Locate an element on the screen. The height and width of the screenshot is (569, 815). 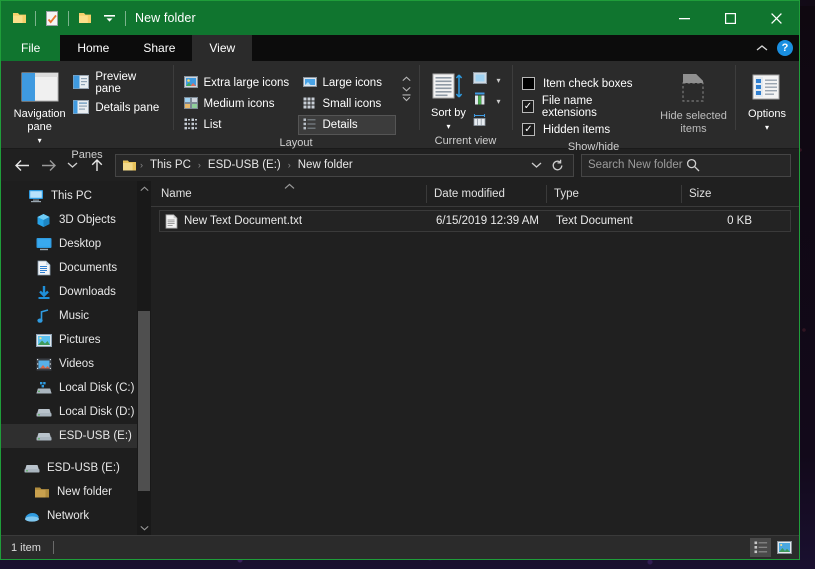
sidebar-scrollbar is located at coordinates (144, 358).